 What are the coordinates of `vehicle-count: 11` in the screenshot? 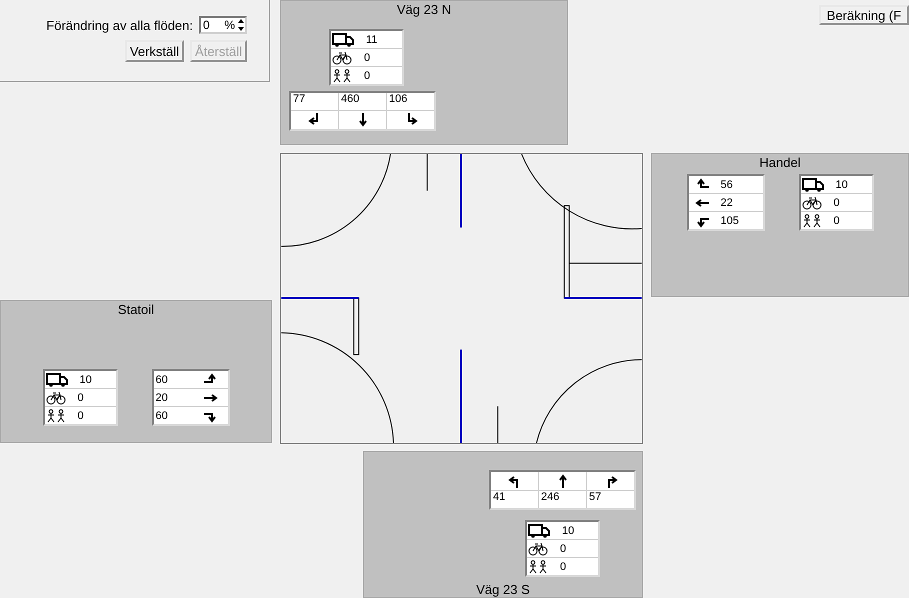 It's located at (372, 40).